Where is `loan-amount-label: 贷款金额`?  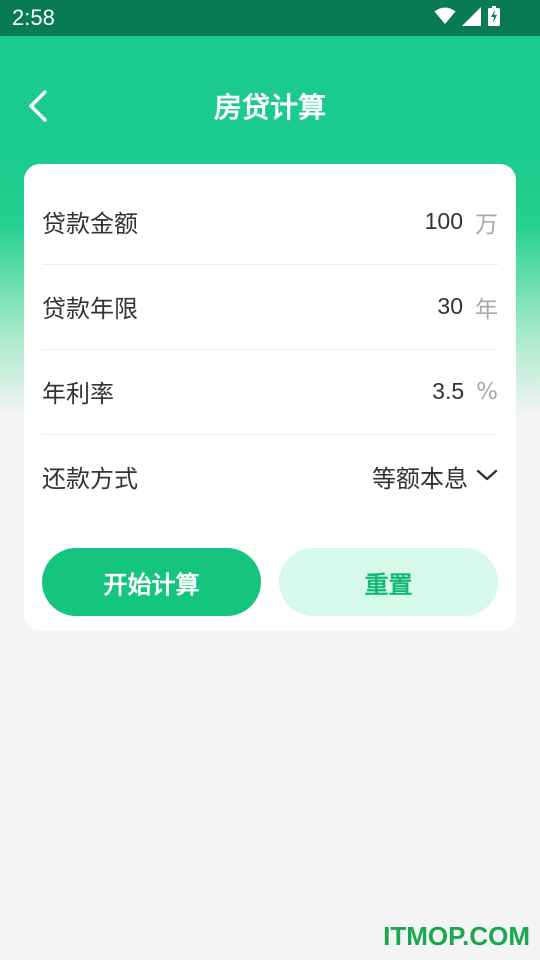 loan-amount-label: 贷款金额 is located at coordinates (90, 224).